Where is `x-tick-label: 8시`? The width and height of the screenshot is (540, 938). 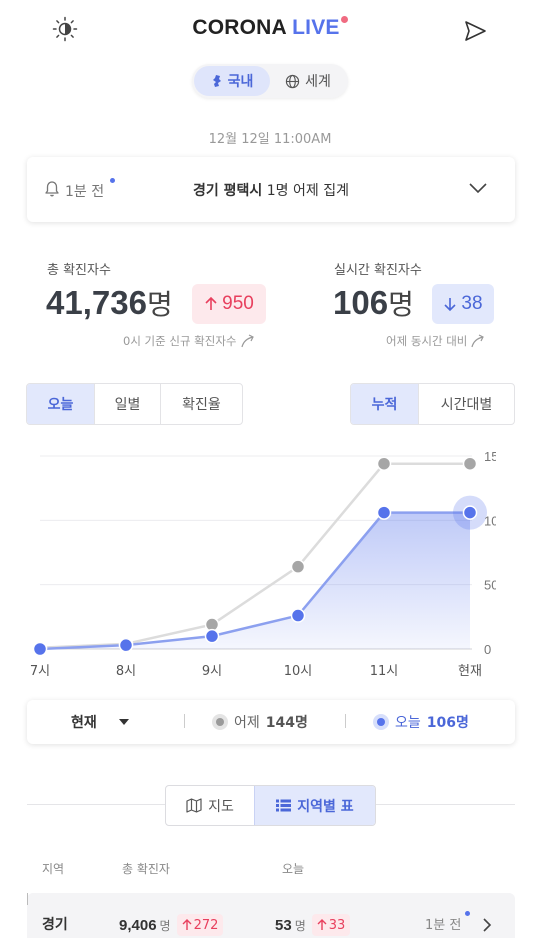
x-tick-label: 8시 is located at coordinates (126, 671).